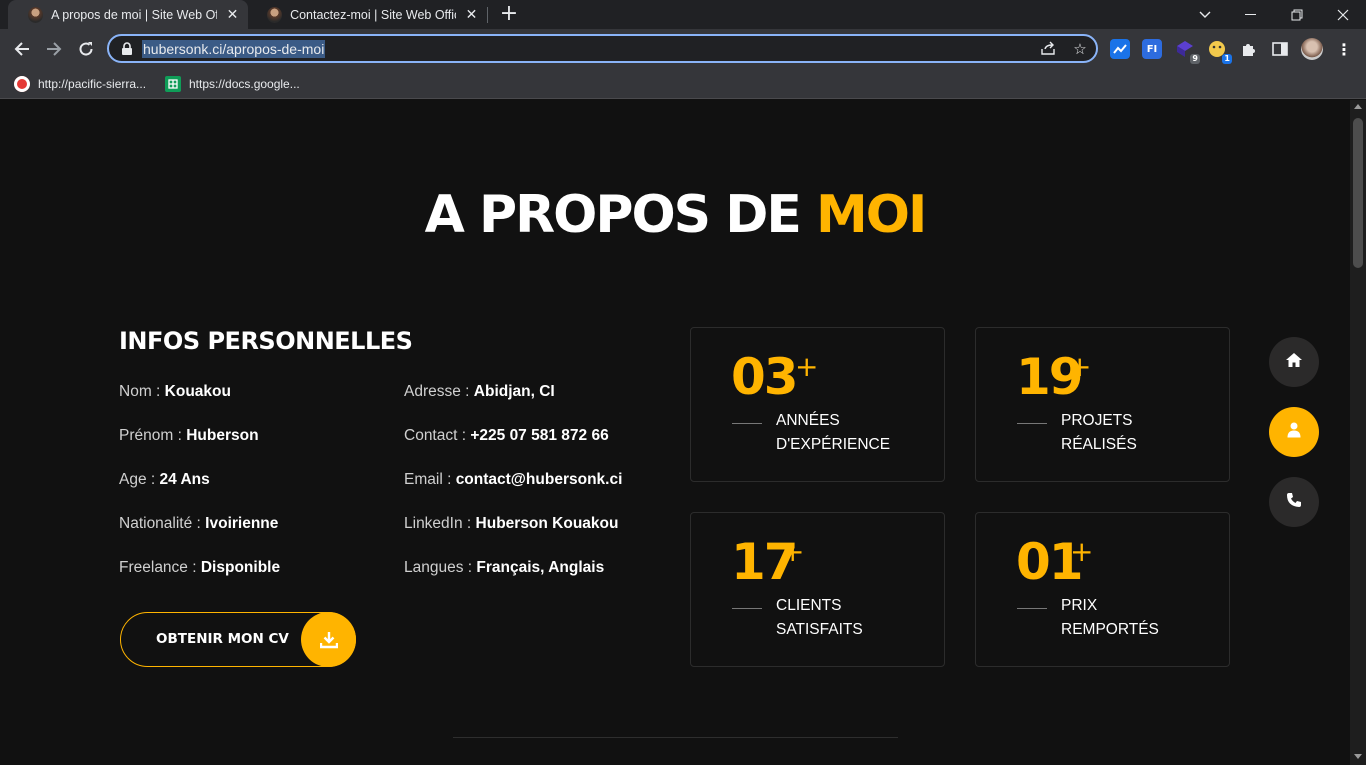 The width and height of the screenshot is (1366, 765). Describe the element at coordinates (1102, 589) in the screenshot. I see `stat-card-prix: 01 + PRIX REMPORTÉS` at that location.